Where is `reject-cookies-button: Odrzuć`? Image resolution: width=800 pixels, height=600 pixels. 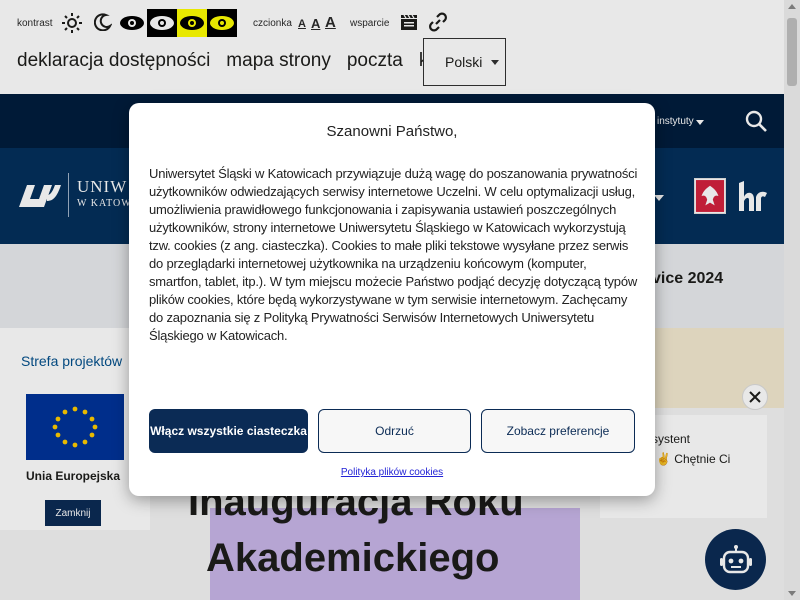
reject-cookies-button: Odrzuć is located at coordinates (394, 431).